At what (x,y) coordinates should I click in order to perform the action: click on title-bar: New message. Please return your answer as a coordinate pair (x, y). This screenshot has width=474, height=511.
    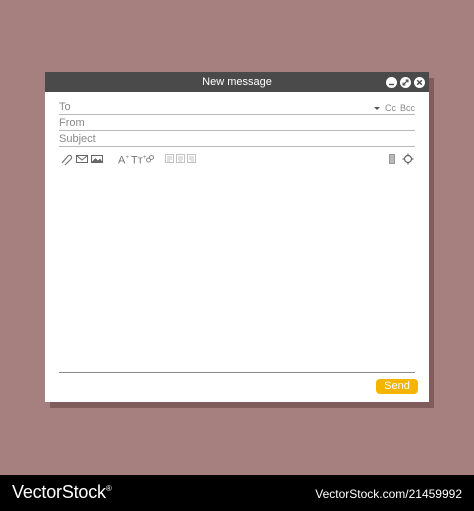
    Looking at the image, I should click on (237, 82).